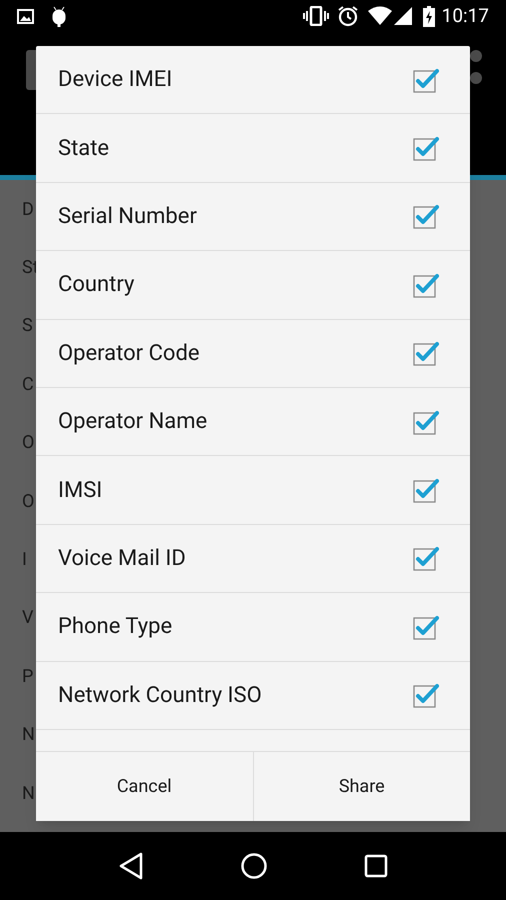 The image size is (506, 900). Describe the element at coordinates (160, 696) in the screenshot. I see `option-label: Network Country ISO` at that location.